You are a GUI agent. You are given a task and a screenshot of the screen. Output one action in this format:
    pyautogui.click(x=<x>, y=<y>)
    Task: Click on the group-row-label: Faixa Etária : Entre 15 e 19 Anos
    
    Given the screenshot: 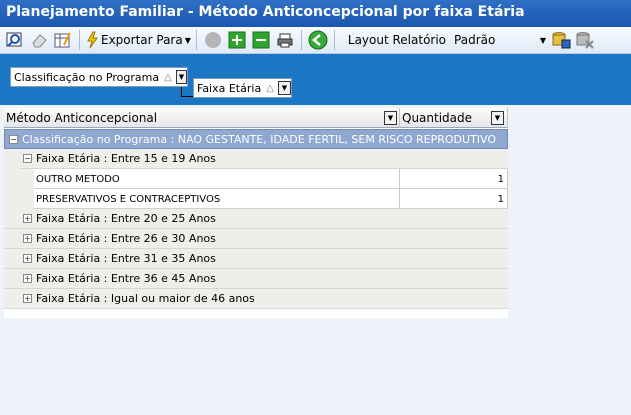 What is the action you would take?
    pyautogui.click(x=126, y=158)
    